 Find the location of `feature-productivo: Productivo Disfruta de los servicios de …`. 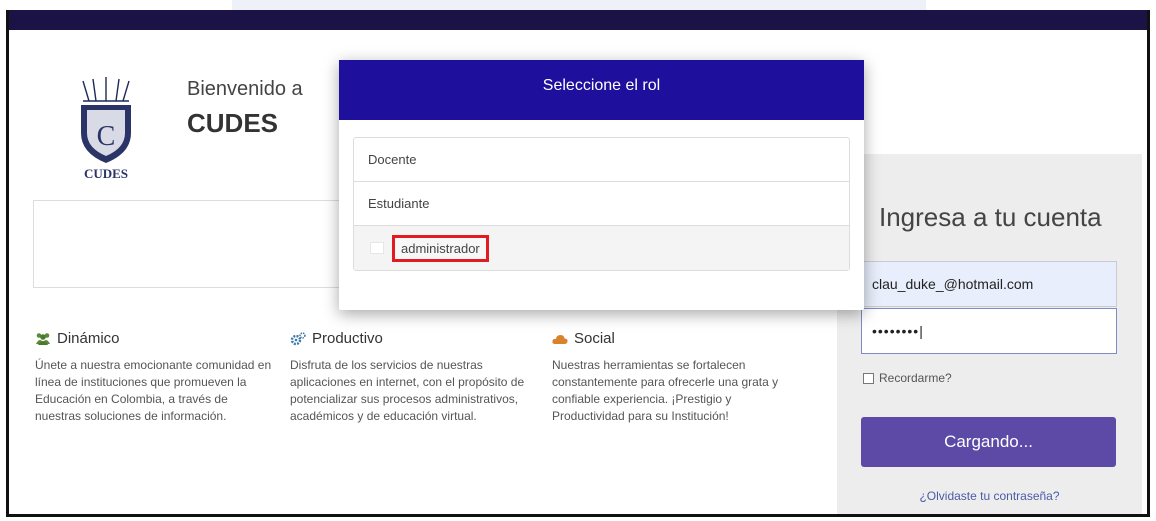

feature-productivo: Productivo Disfruta de los servicios de … is located at coordinates (407, 377).